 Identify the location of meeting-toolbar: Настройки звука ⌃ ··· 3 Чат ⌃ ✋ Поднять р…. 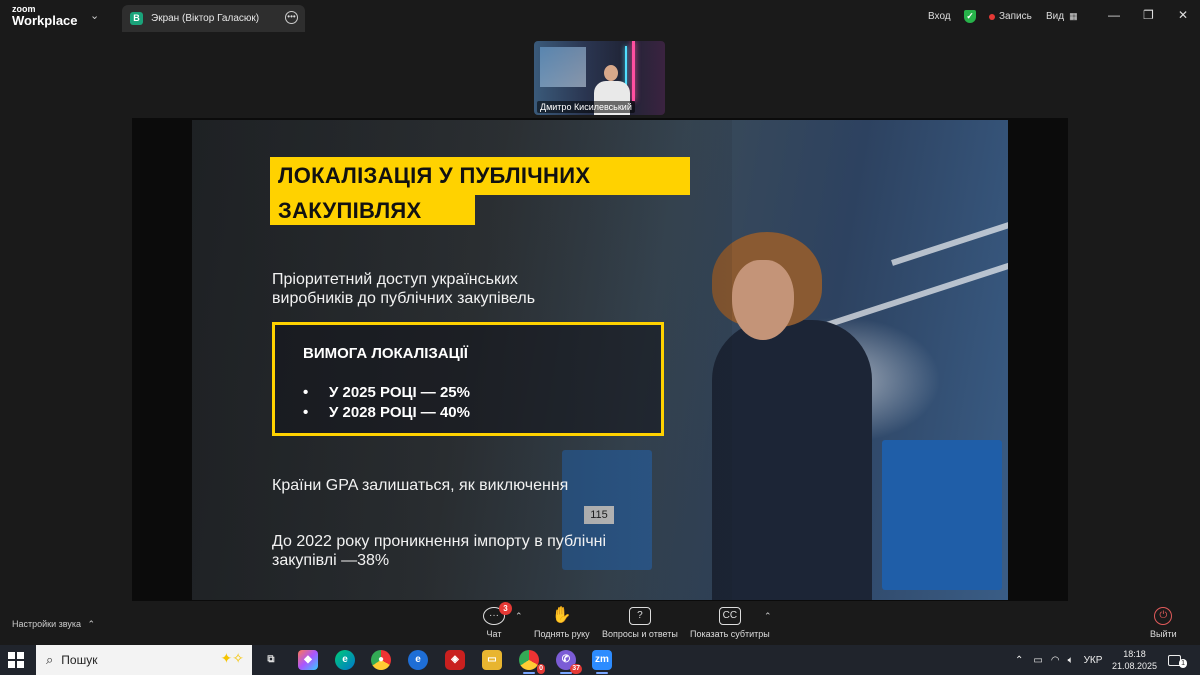
(600, 623).